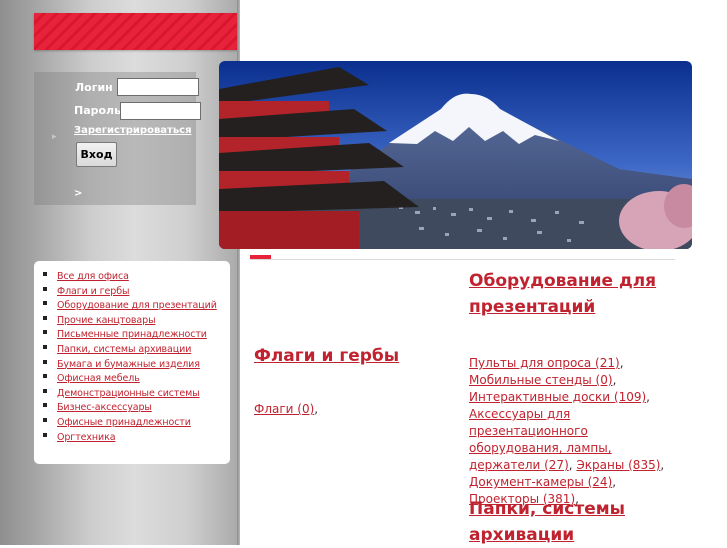 Image resolution: width=727 pixels, height=548 pixels. I want to click on menu-item-link: Бизнес-аксессуары, so click(104, 407).